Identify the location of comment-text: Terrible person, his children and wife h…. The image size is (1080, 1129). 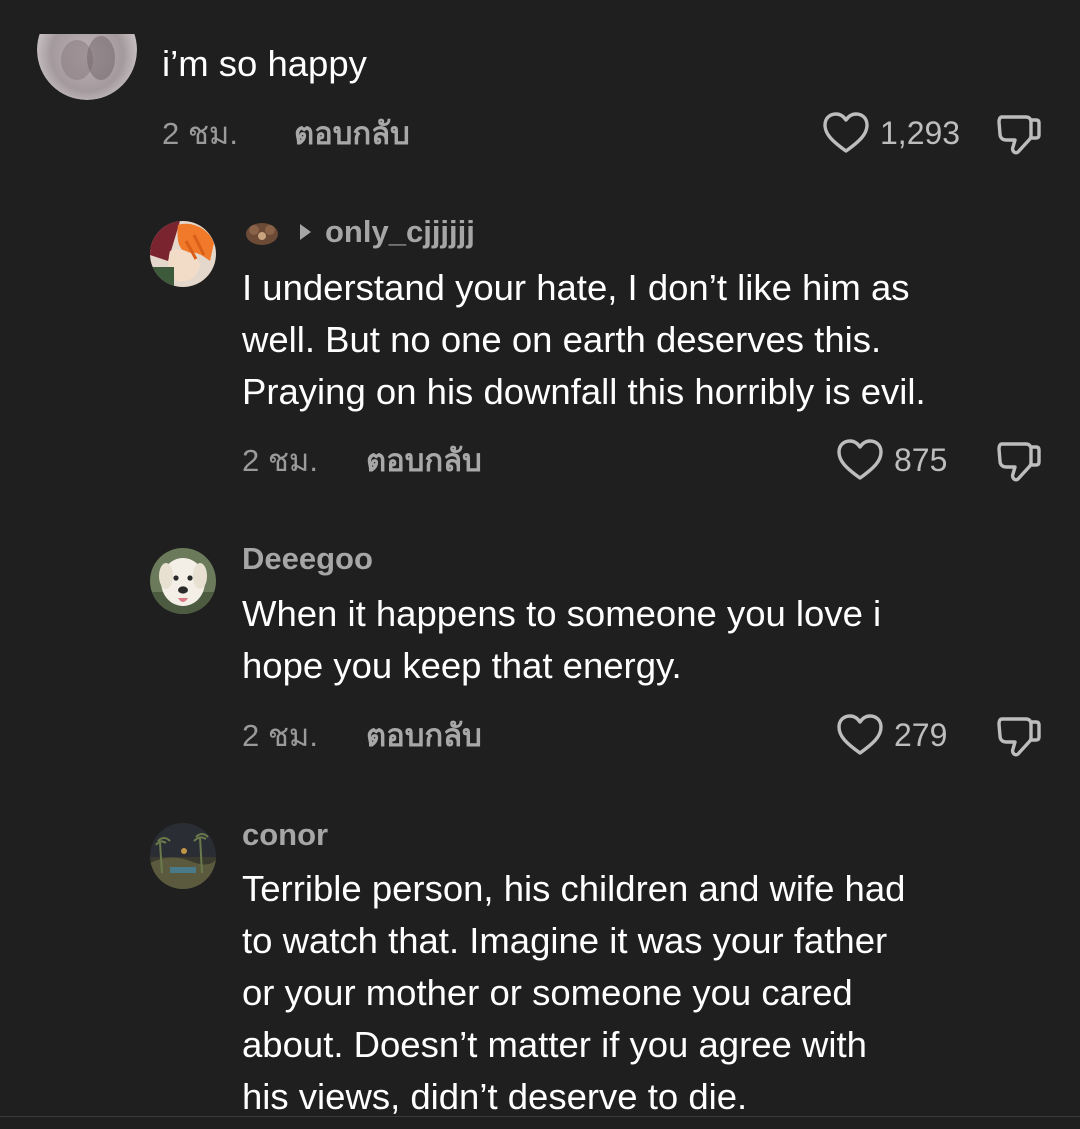
(574, 992).